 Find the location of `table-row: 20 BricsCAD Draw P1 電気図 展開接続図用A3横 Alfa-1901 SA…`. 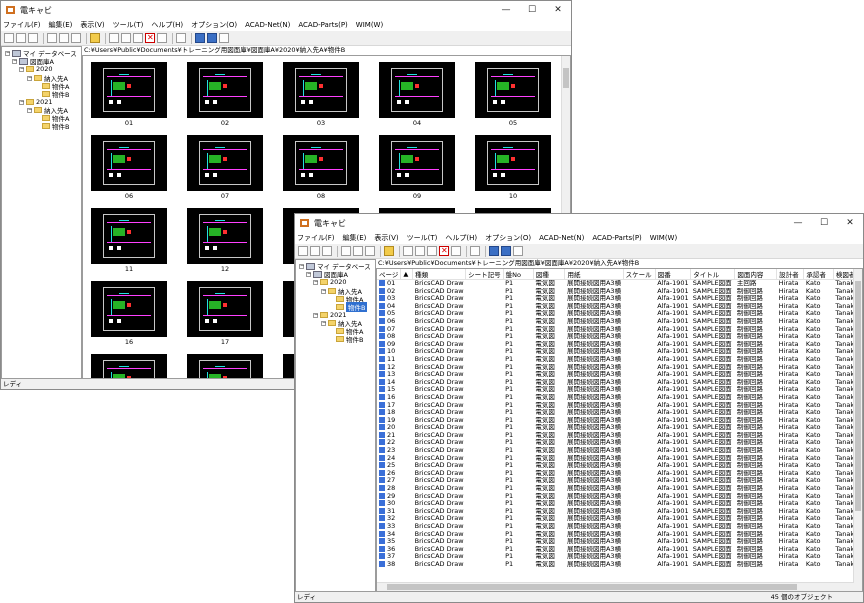

table-row: 20 BricsCAD Draw P1 電気図 展開接続図用A3横 Alfa-1901 SA… is located at coordinates (619, 428).